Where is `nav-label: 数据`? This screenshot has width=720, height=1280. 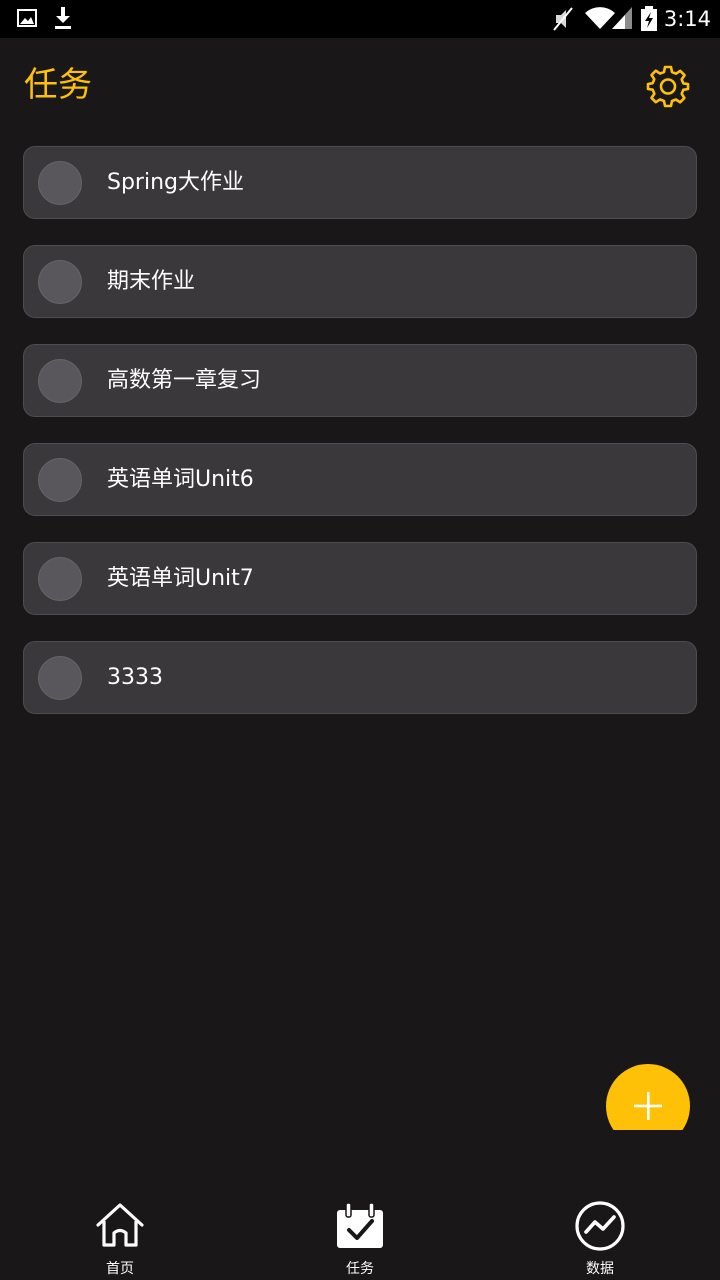
nav-label: 数据 is located at coordinates (600, 1269).